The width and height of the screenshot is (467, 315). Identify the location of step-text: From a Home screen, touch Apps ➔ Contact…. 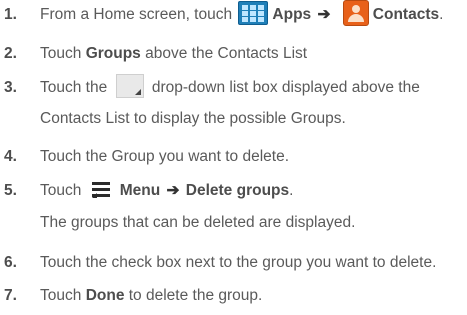
(242, 14).